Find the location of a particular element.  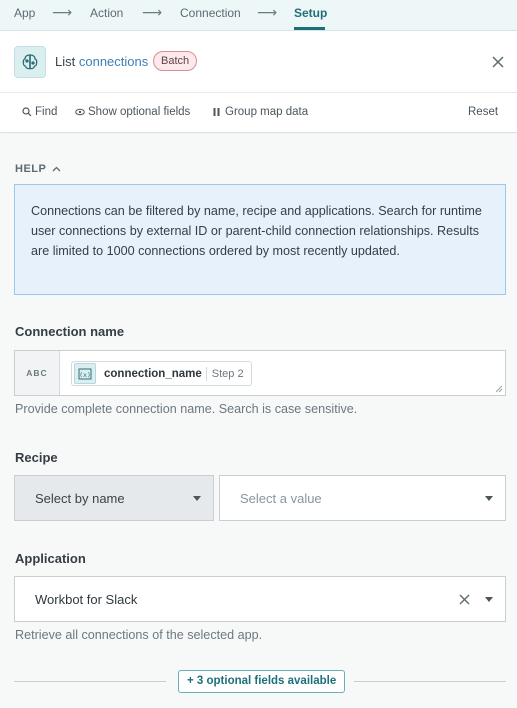

help-label: HELP is located at coordinates (31, 169).